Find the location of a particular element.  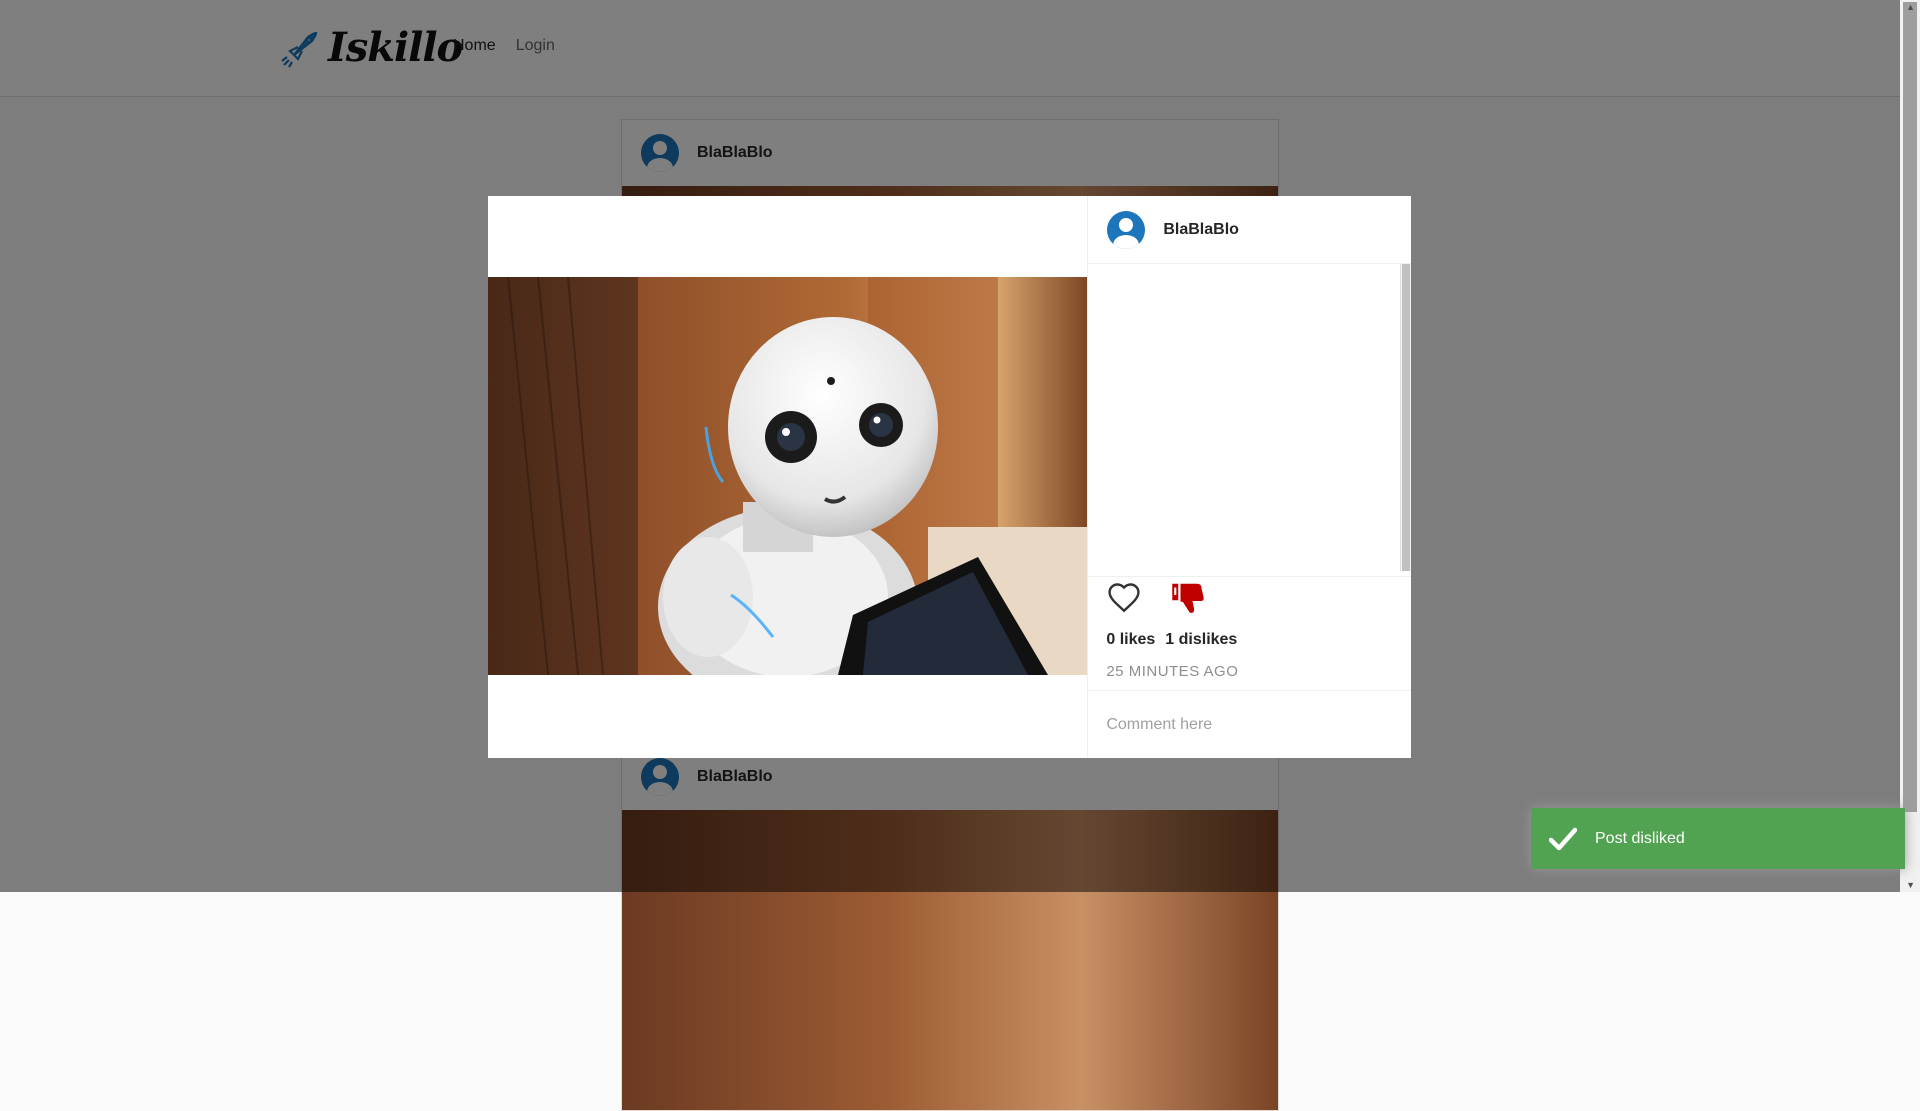

modal-username: BlaBlaBlo is located at coordinates (1201, 230).